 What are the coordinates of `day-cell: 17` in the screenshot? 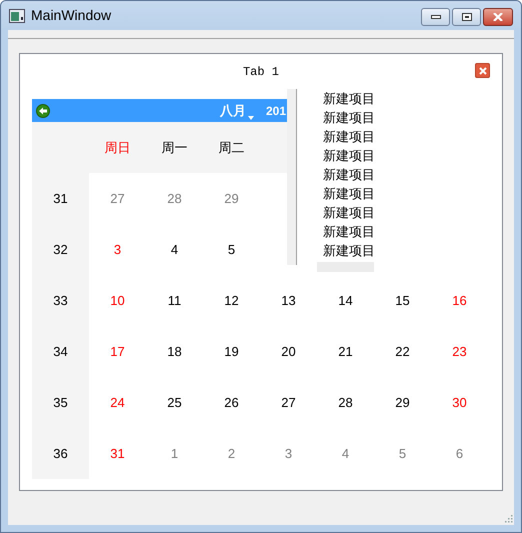 It's located at (117, 351).